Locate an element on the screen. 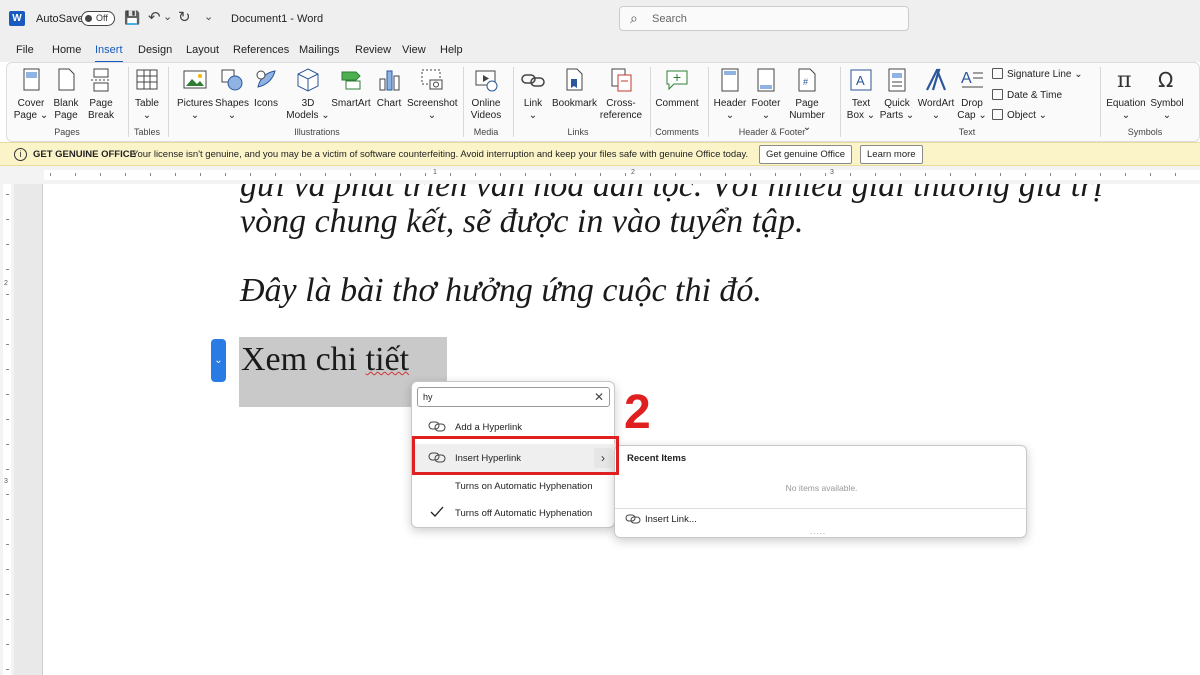 Image resolution: width=1200 pixels, height=675 pixels. learn-more-button: Learn more is located at coordinates (891, 154).